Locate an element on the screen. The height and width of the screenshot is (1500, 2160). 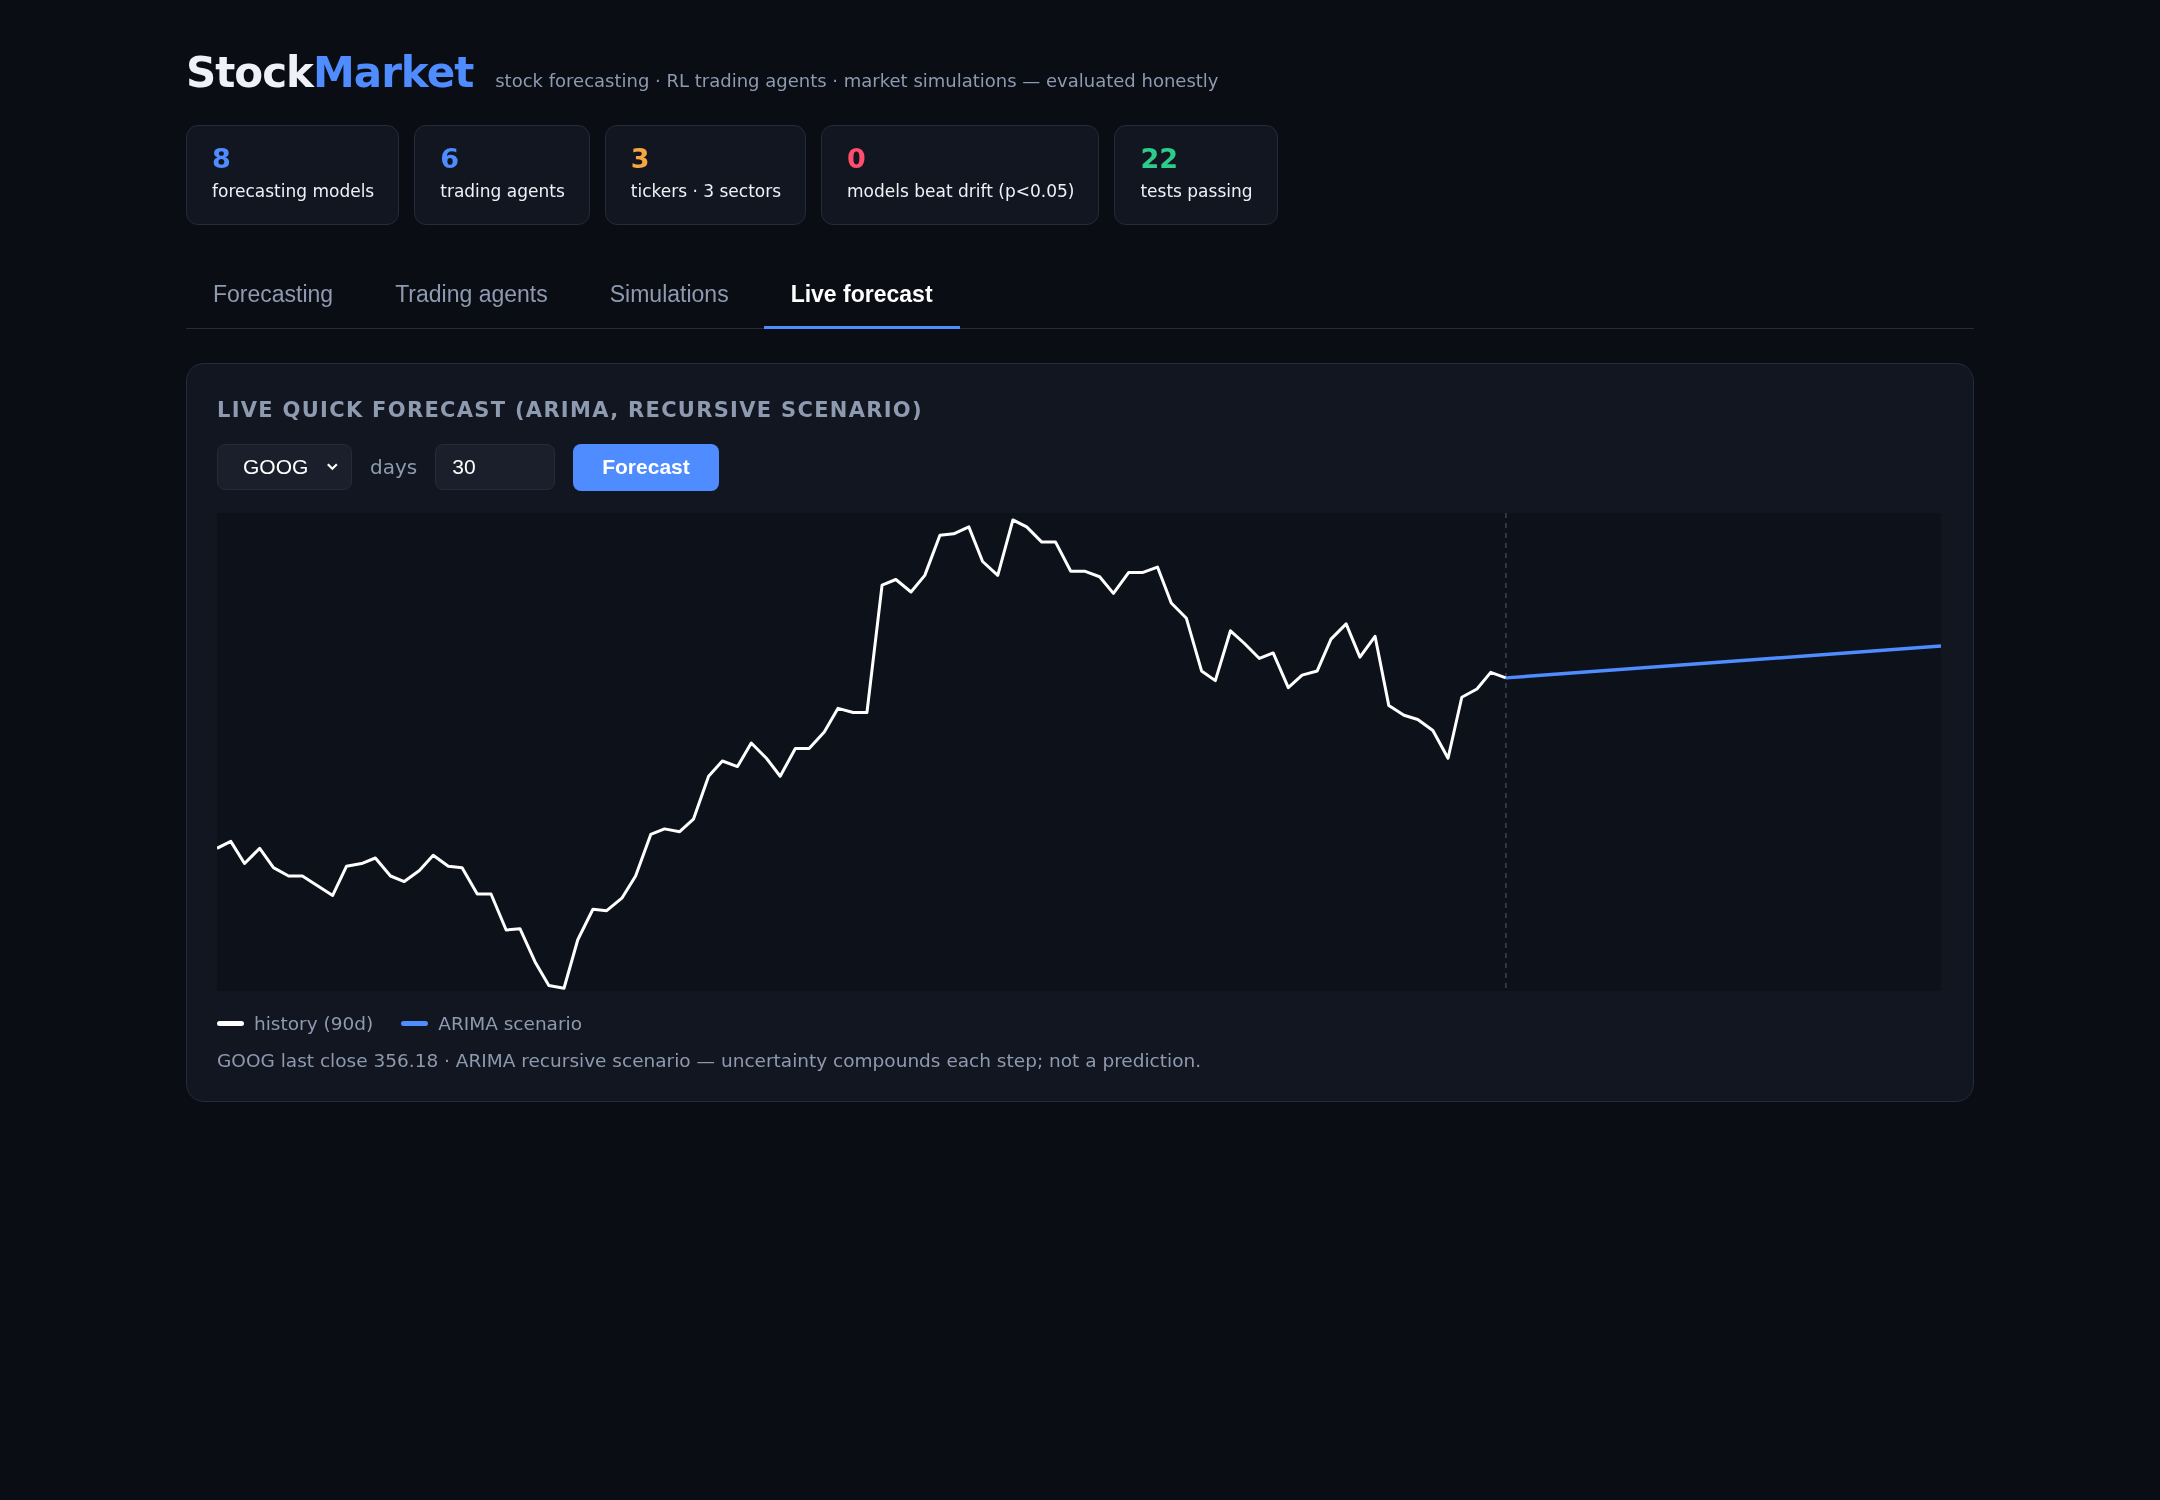
stat-value: 22 is located at coordinates (1159, 159).